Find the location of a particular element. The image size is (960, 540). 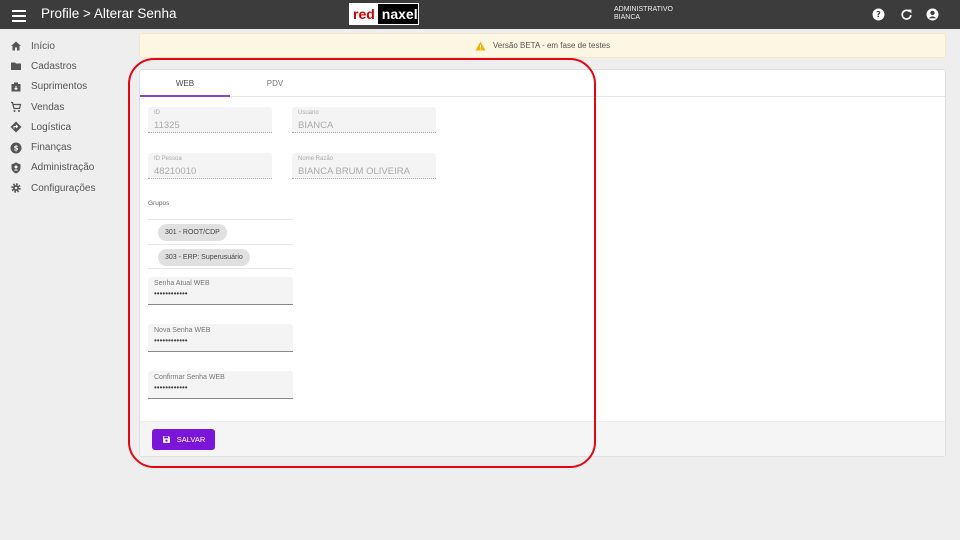

rednaxel-logo: red naxel is located at coordinates (384, 14).